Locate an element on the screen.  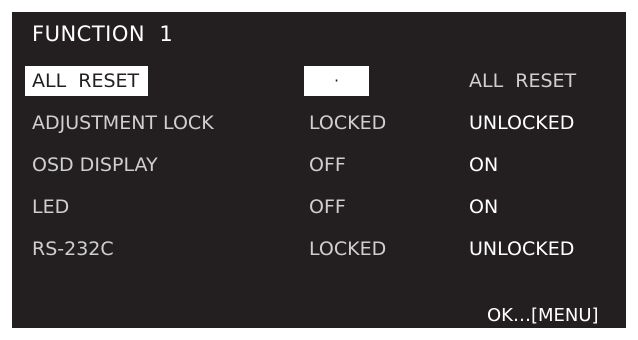
menu-item-label-adjustment-lock: ADJUSTMENT LOCK is located at coordinates (123, 123).